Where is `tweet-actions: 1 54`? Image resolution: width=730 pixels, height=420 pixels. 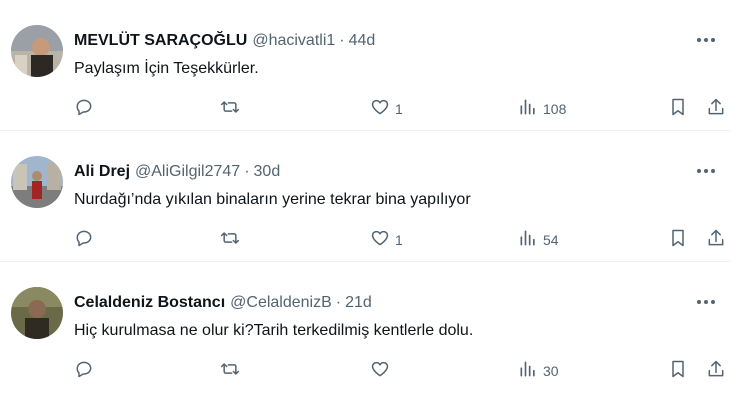 tweet-actions: 1 54 is located at coordinates (402, 240).